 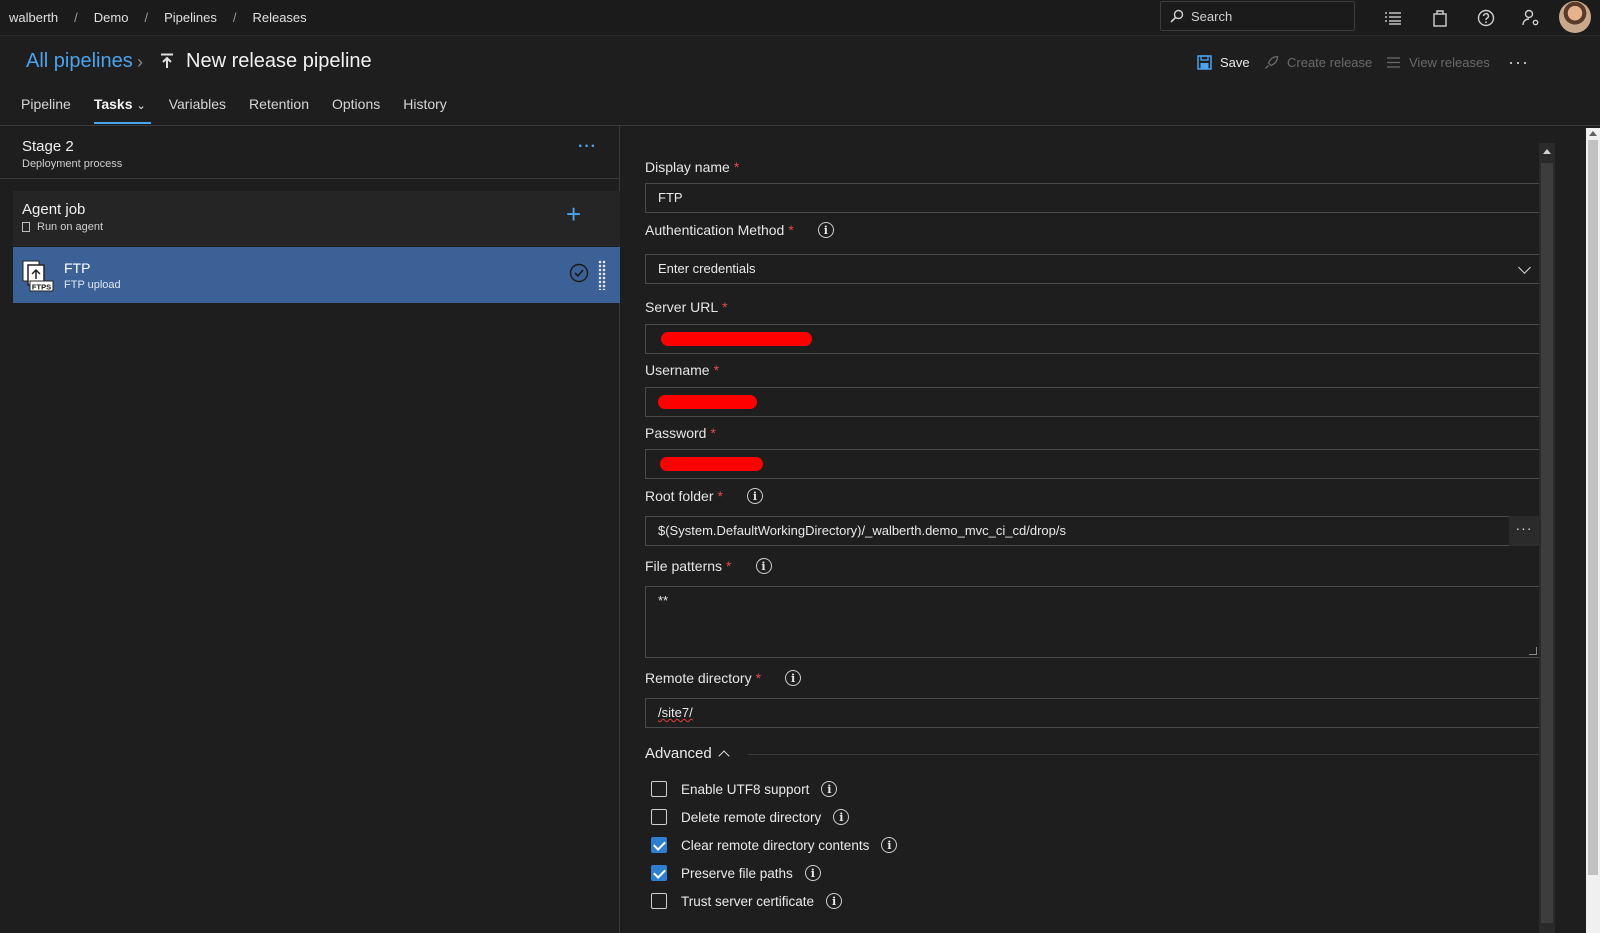 I want to click on tab-retention: Retention, so click(x=279, y=110).